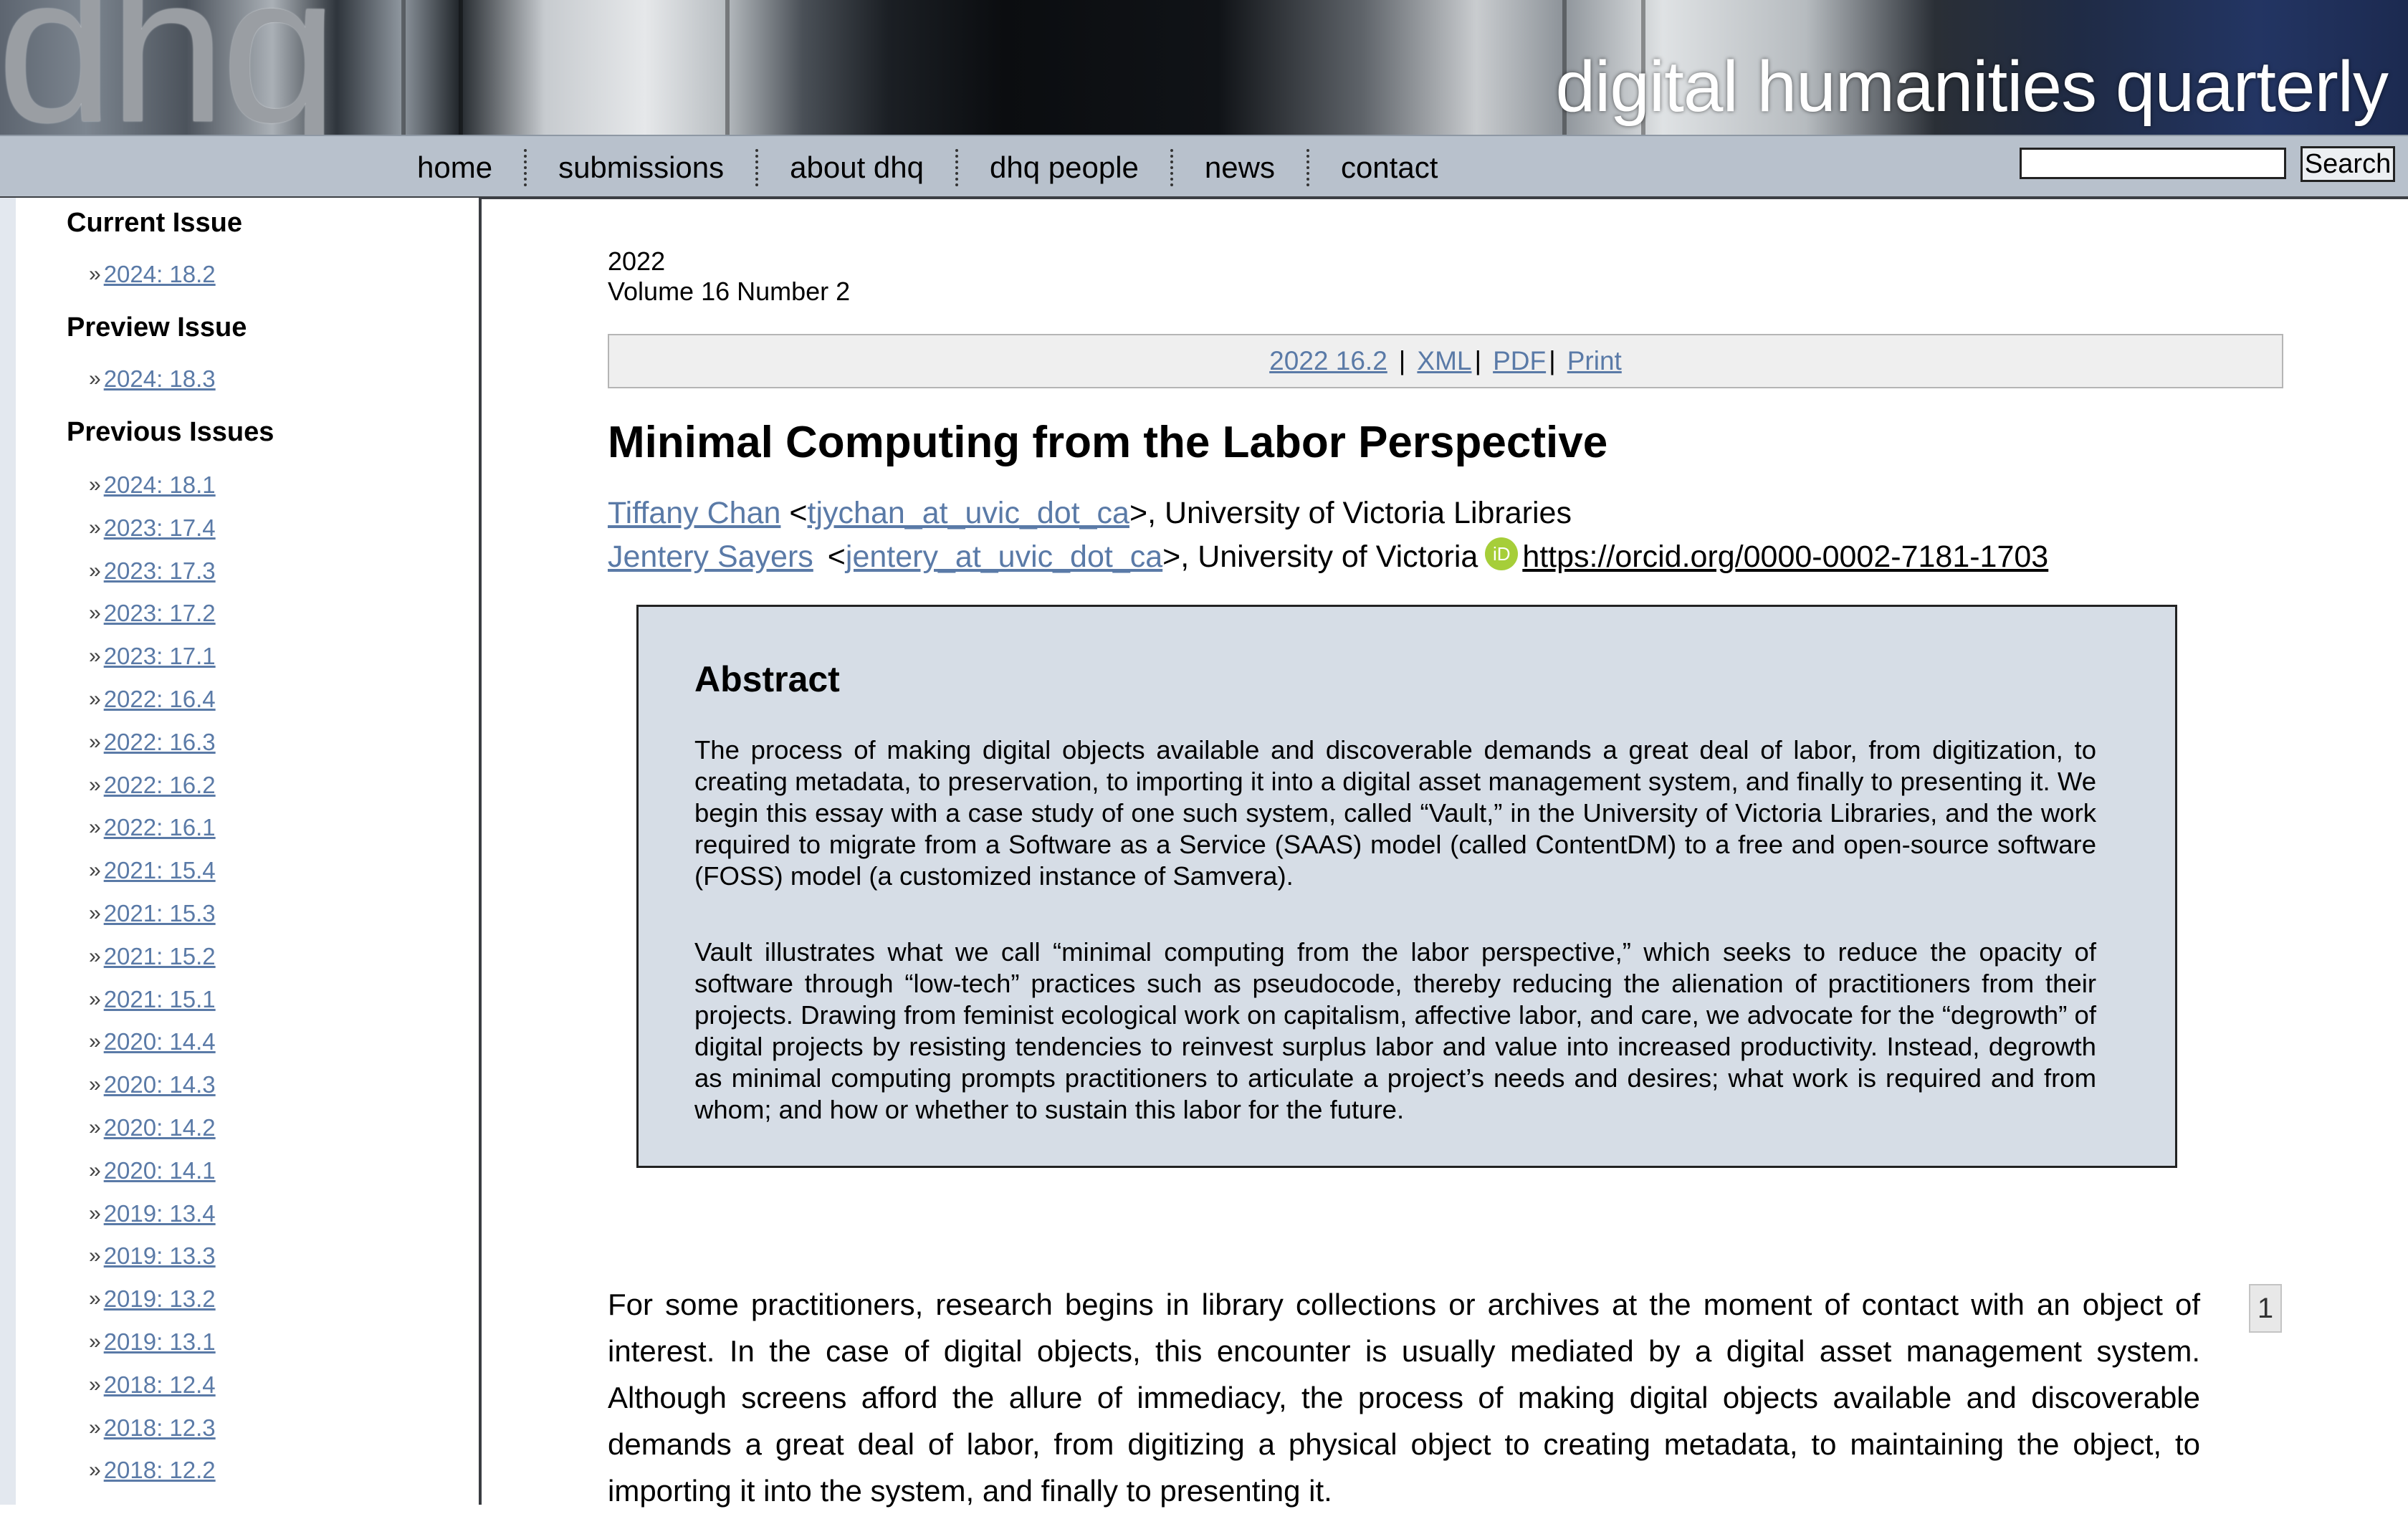 The height and width of the screenshot is (1514, 2408). I want to click on previous-issue-link: 2021: 15.3, so click(160, 913).